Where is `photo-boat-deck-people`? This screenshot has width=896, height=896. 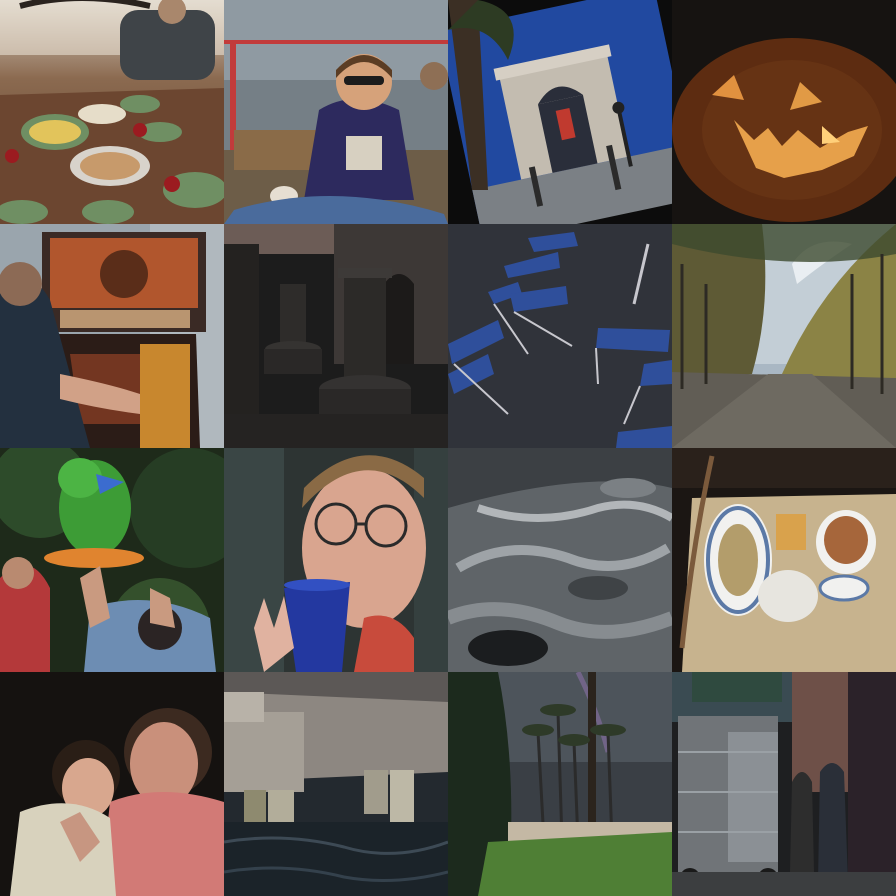 photo-boat-deck-people is located at coordinates (336, 112).